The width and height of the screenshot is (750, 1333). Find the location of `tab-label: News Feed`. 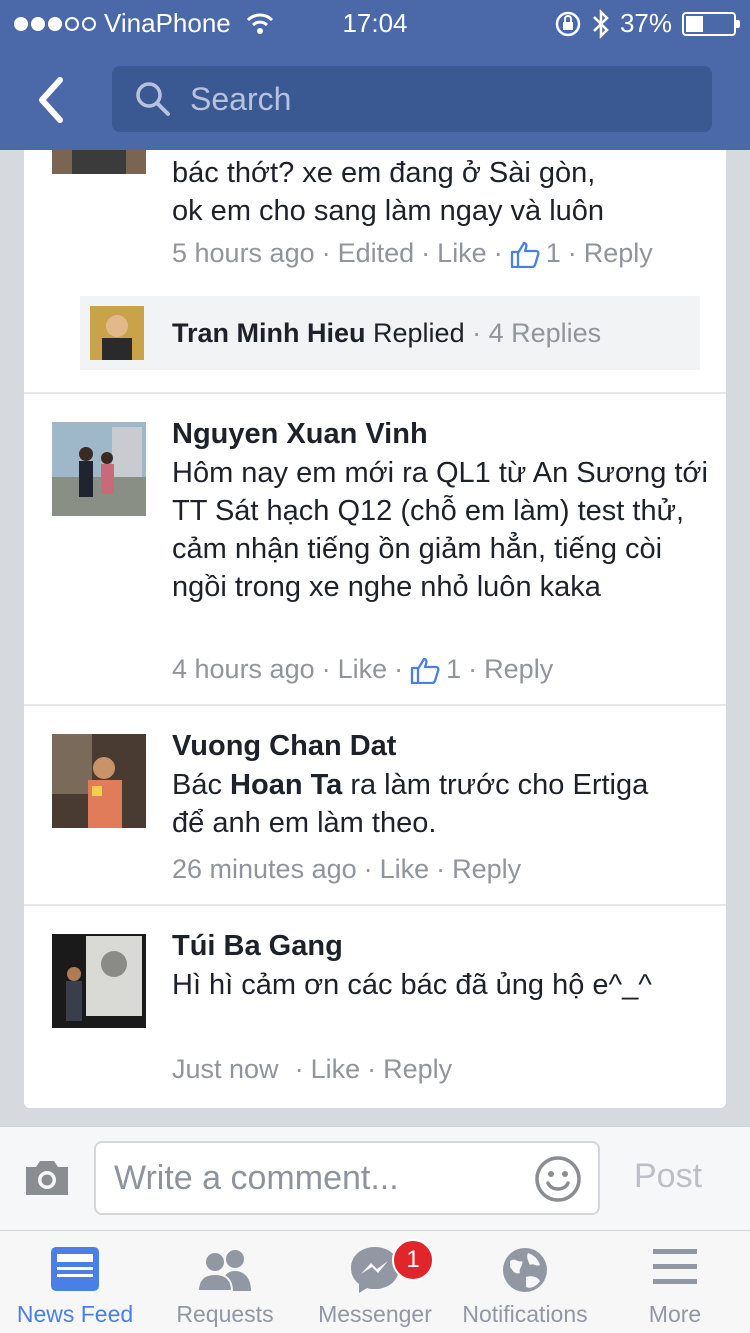

tab-label: News Feed is located at coordinates (75, 1314).